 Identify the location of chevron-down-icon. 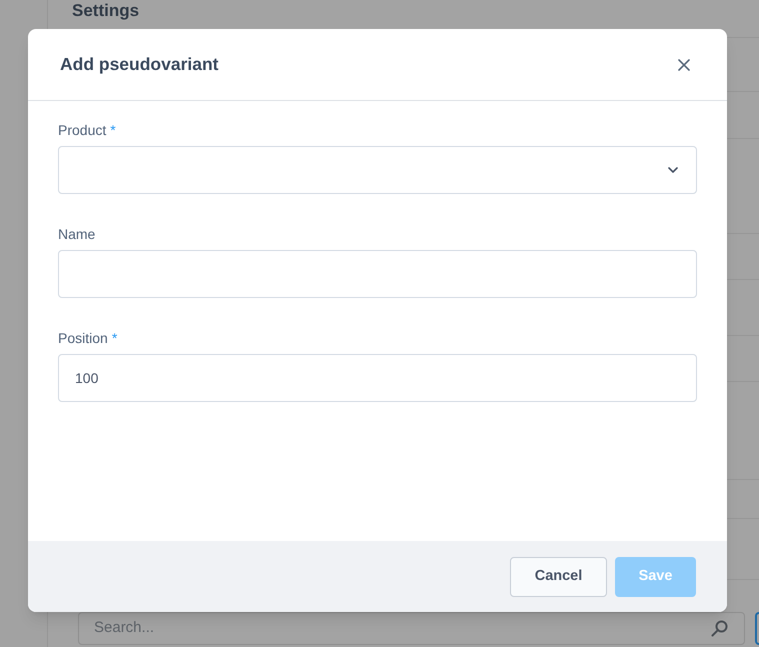
(673, 170).